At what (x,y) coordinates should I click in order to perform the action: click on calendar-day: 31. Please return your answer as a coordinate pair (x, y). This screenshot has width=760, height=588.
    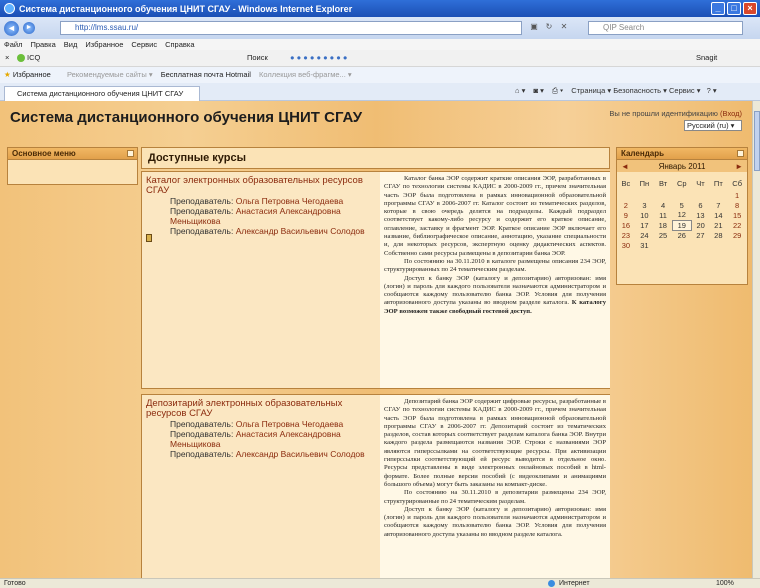
    Looking at the image, I should click on (644, 245).